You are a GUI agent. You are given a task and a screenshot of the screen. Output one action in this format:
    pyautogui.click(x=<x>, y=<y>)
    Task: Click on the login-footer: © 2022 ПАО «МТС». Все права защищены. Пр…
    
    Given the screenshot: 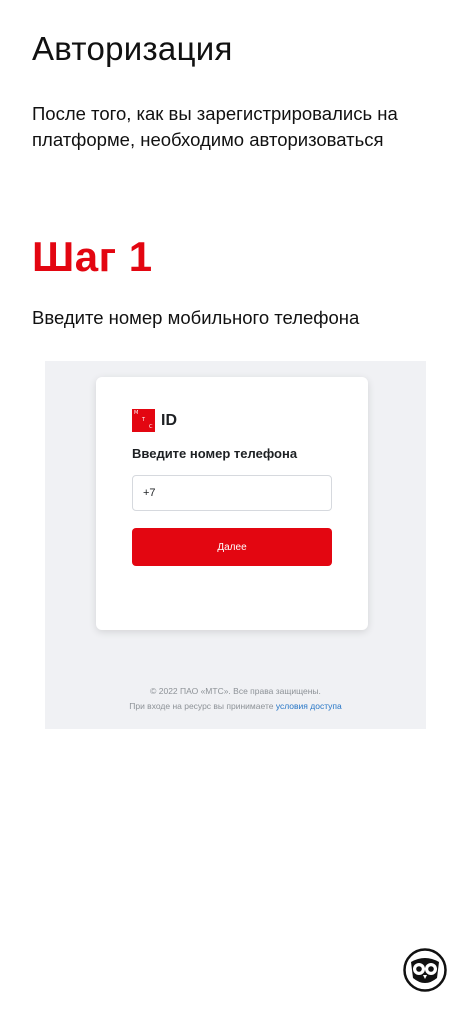 What is the action you would take?
    pyautogui.click(x=235, y=699)
    